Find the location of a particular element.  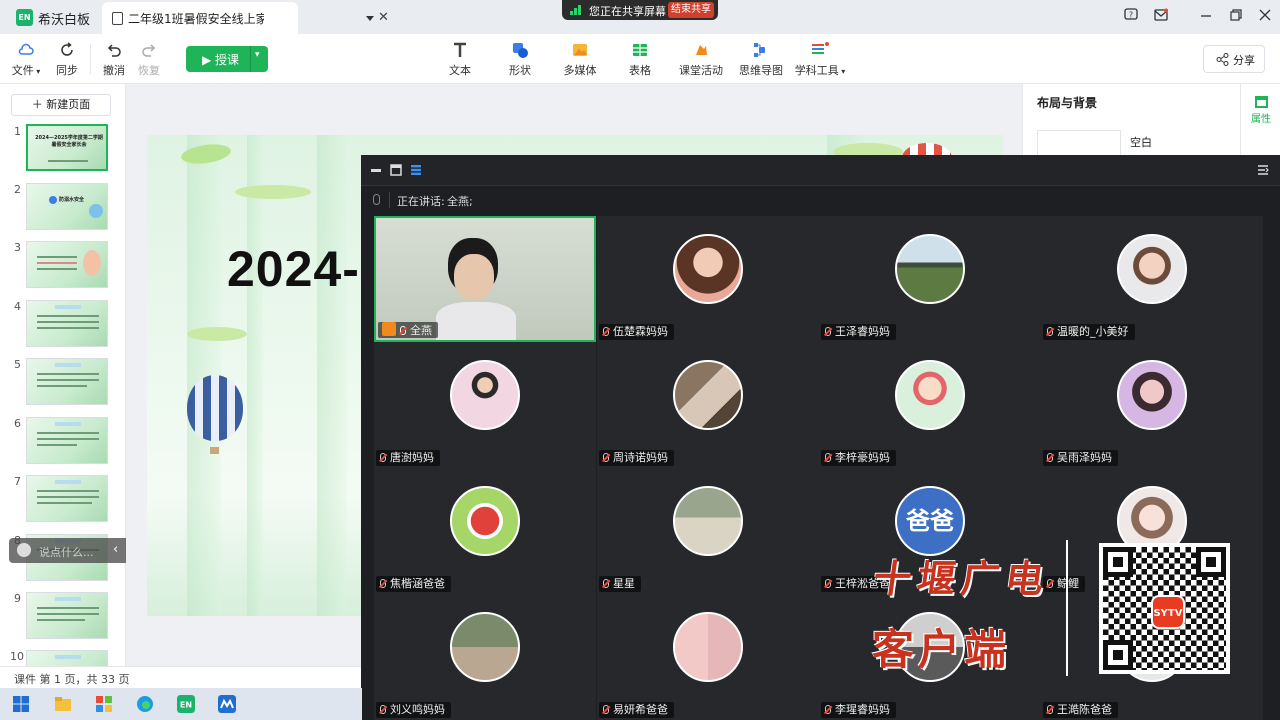

edge-browser-icon is located at coordinates (145, 704).